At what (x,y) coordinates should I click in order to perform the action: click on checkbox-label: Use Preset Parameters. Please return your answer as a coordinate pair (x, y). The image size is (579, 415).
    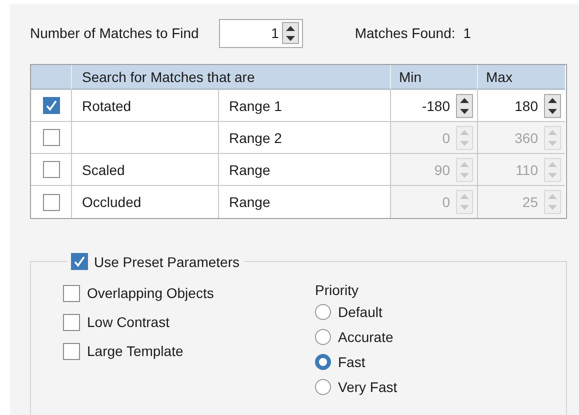
    Looking at the image, I should click on (167, 262).